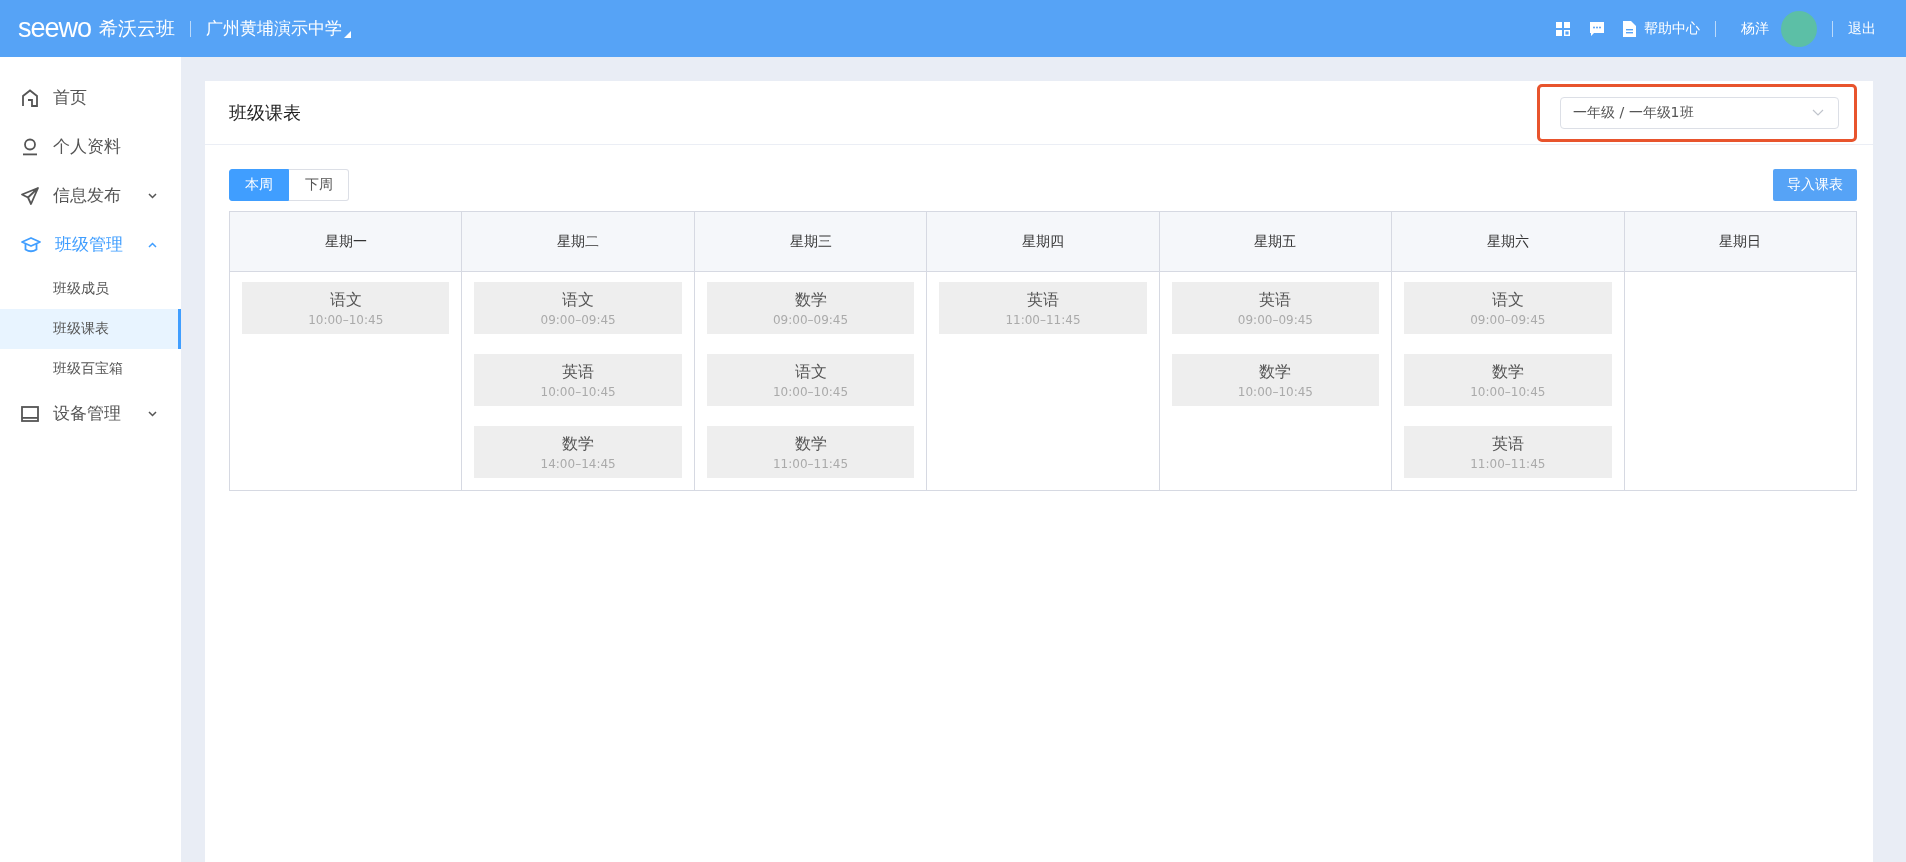 This screenshot has height=862, width=1906. Describe the element at coordinates (1699, 112) in the screenshot. I see `class-select: 一年级 / 一年级1班` at that location.